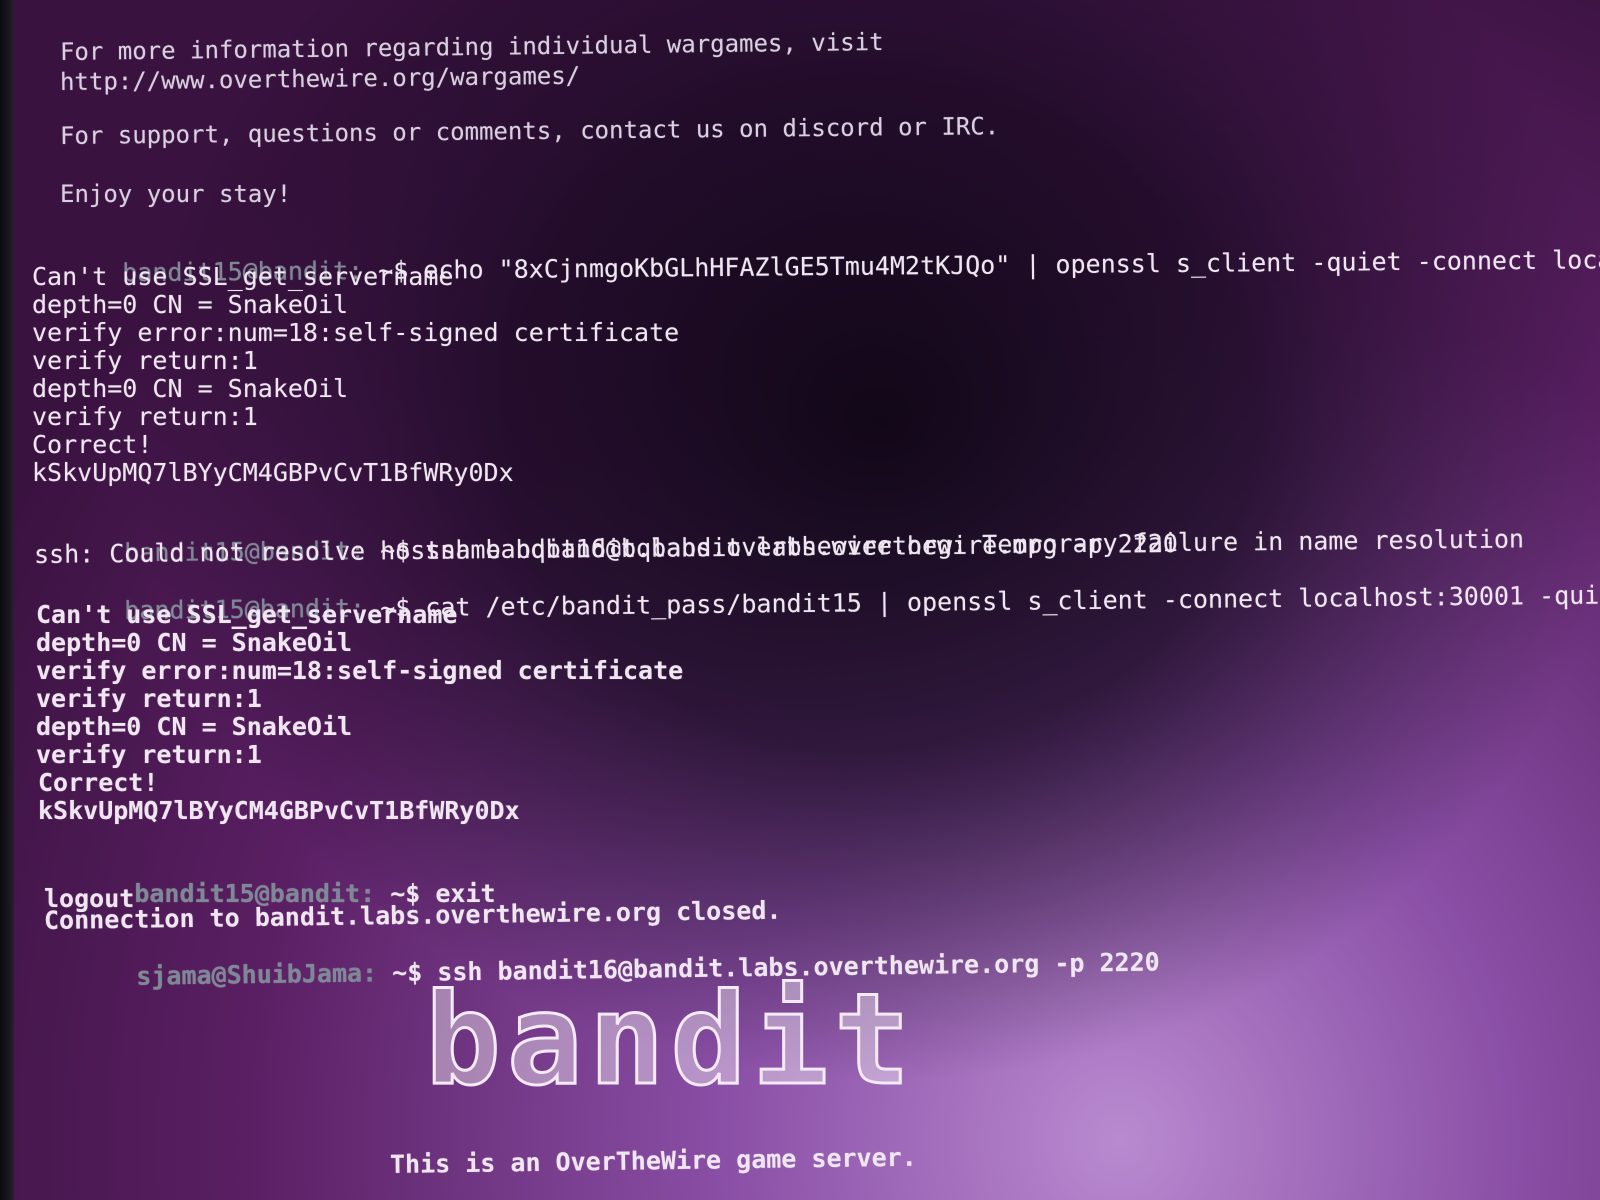 The width and height of the screenshot is (1600, 1200). I want to click on bandit-ascii-banner: bandit, so click(670, 1039).